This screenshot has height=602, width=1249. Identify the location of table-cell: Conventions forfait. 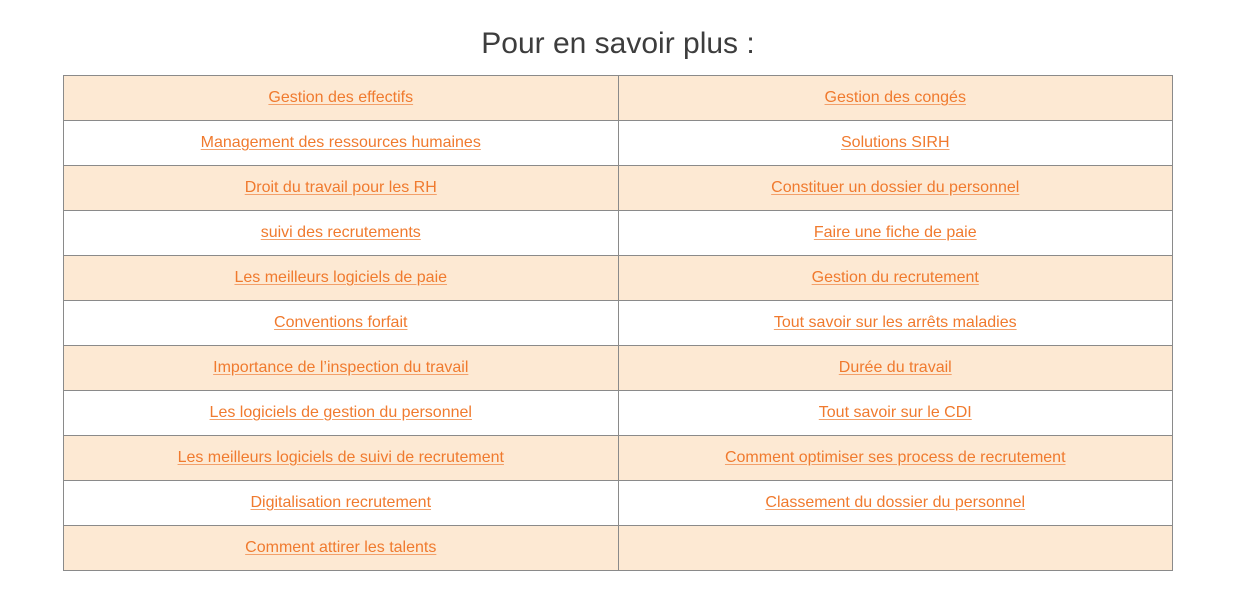
(341, 323).